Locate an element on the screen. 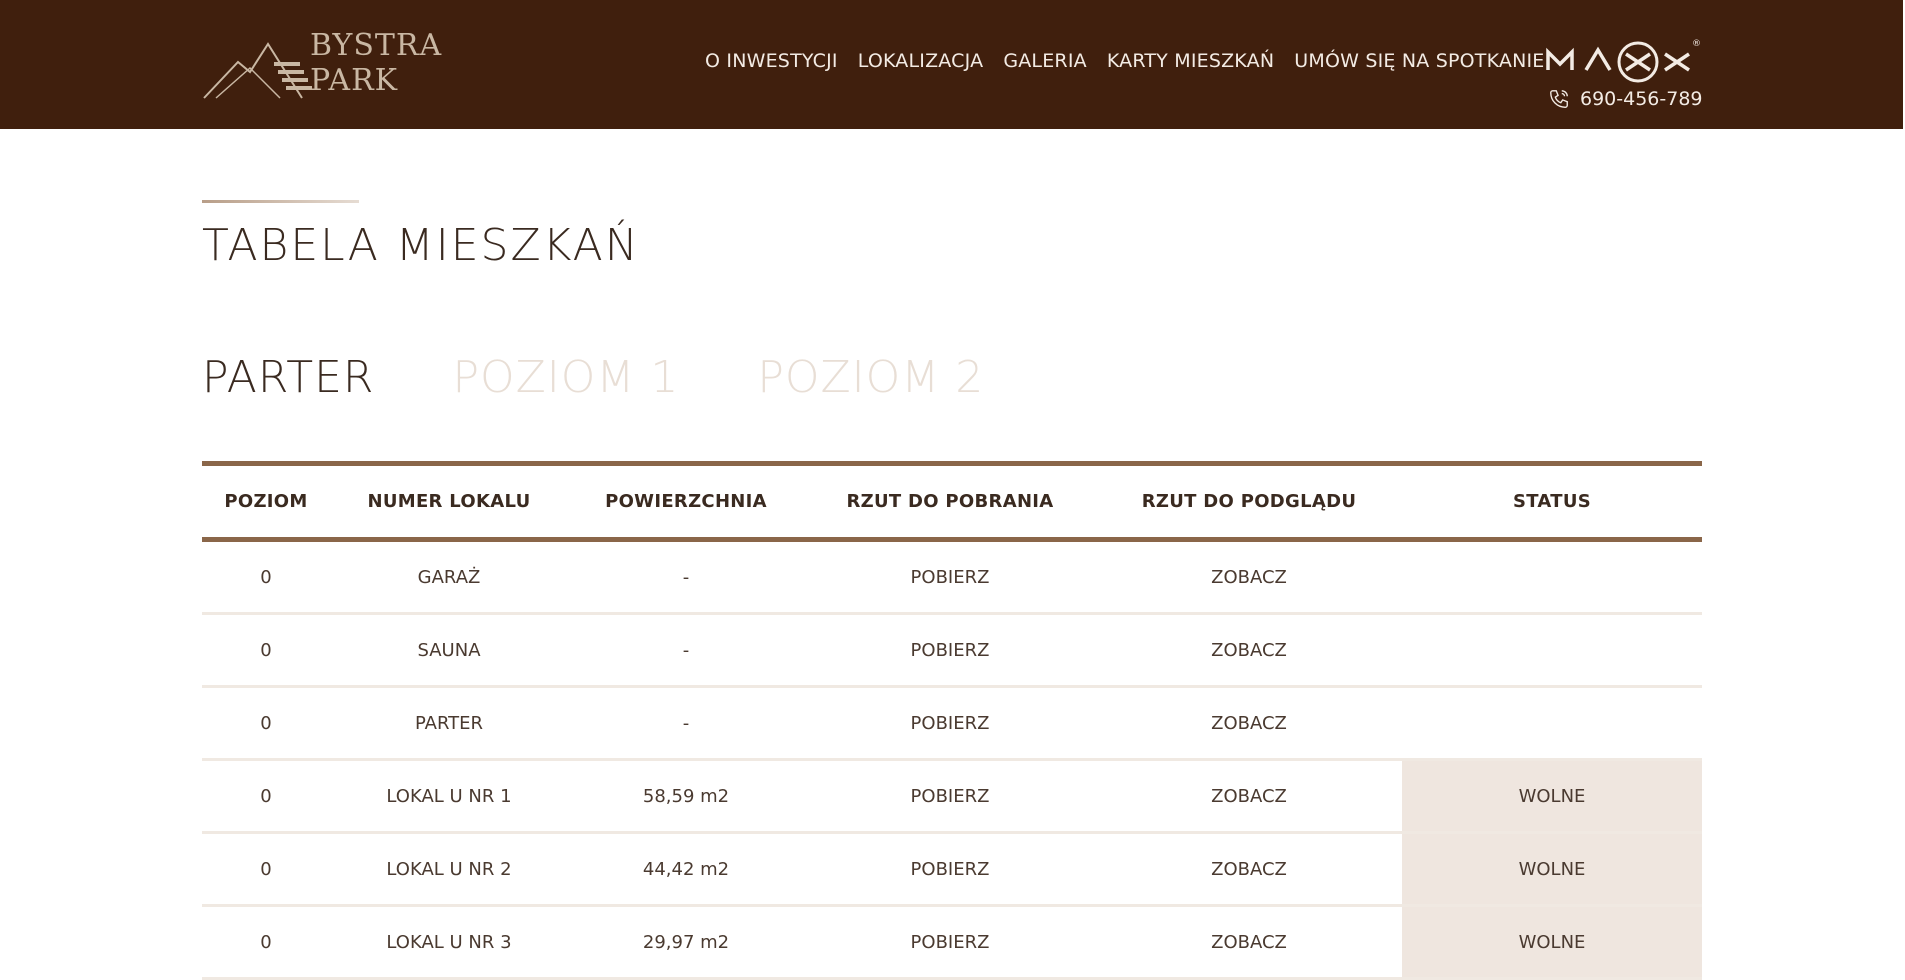 This screenshot has height=980, width=1905. nav-umow-sie-na-spotkanie: UMÓW SIĘ NA SPOTKANIE is located at coordinates (1419, 61).